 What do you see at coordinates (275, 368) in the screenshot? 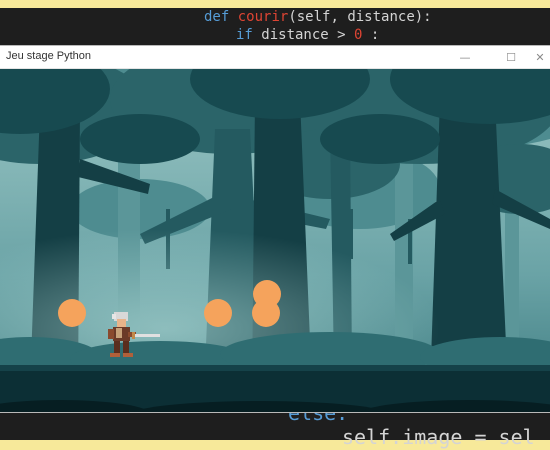
I see `ground-edge` at bounding box center [275, 368].